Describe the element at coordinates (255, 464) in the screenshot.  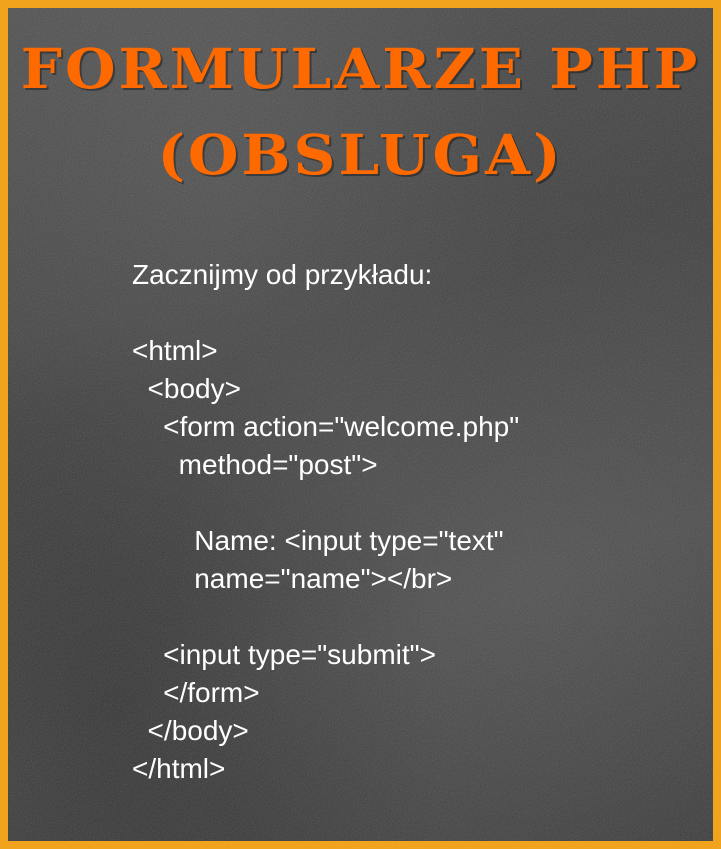
I see `code-line: method="post">` at that location.